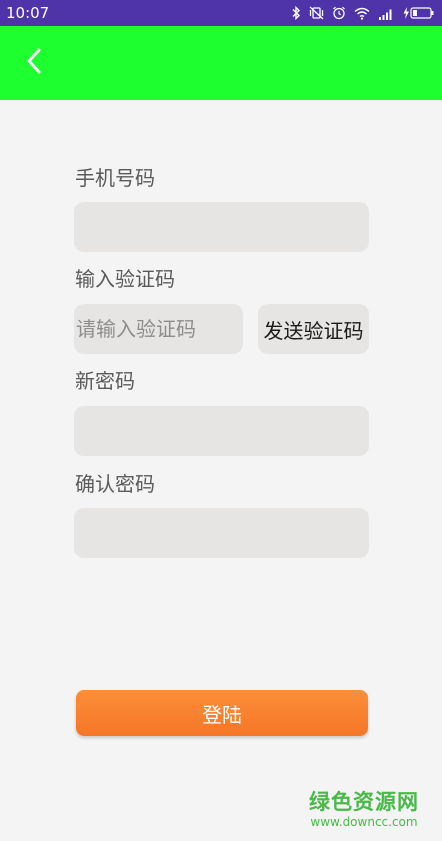 This screenshot has width=442, height=841. I want to click on back-button, so click(34, 63).